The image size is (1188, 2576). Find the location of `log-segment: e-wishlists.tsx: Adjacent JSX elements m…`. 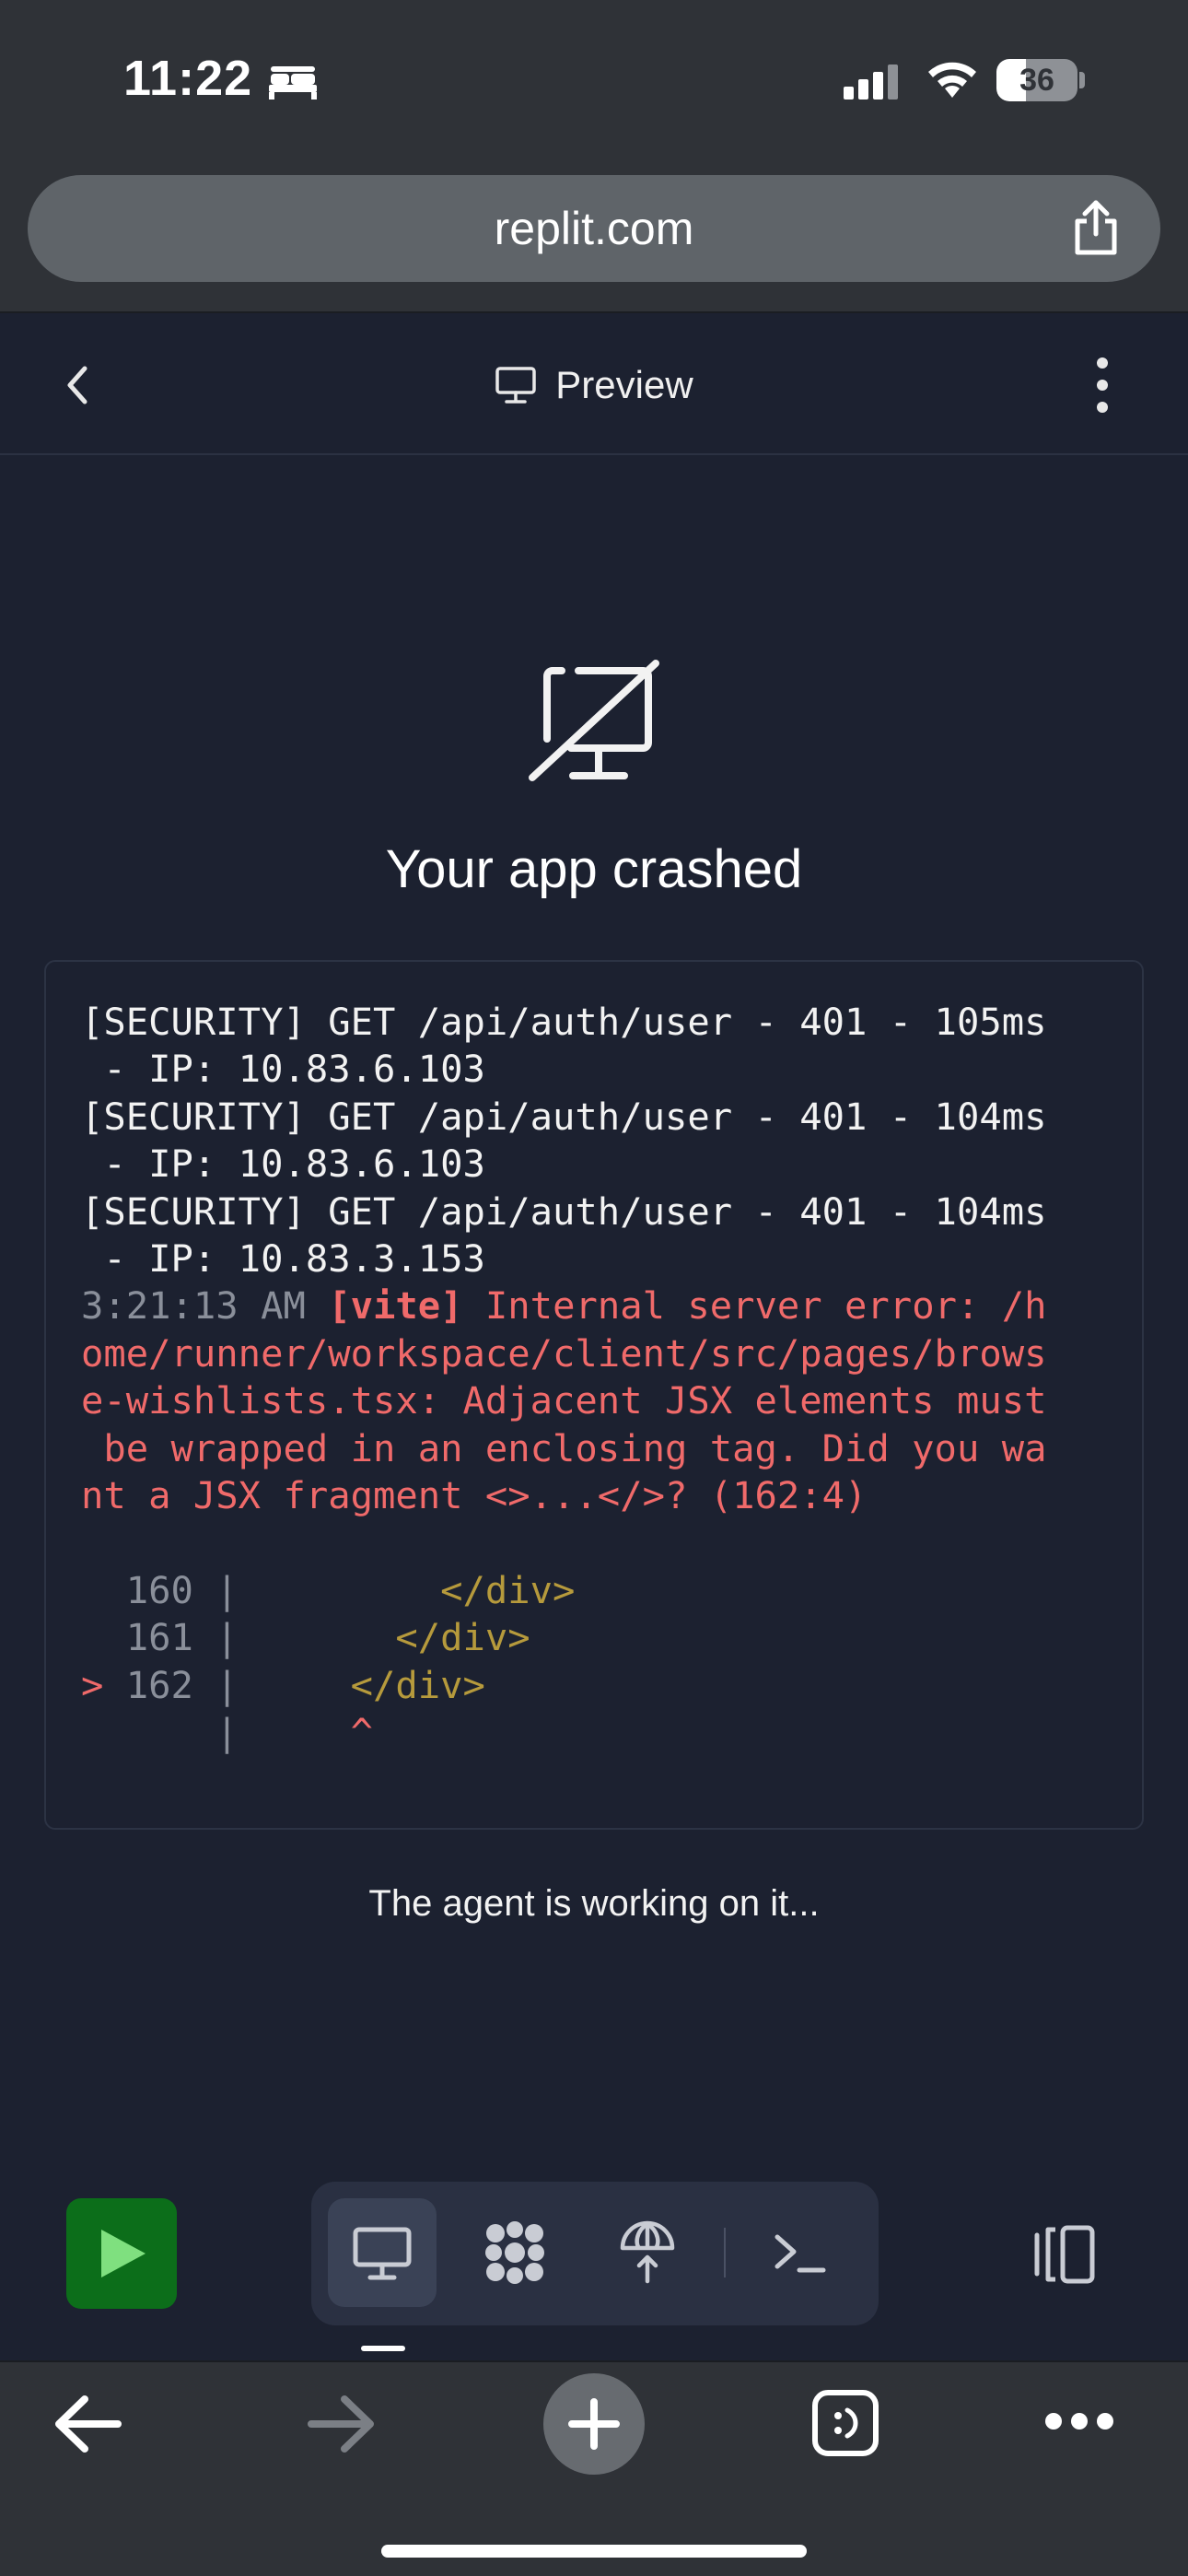

log-segment: e-wishlists.tsx: Adjacent JSX elements m… is located at coordinates (564, 1400).